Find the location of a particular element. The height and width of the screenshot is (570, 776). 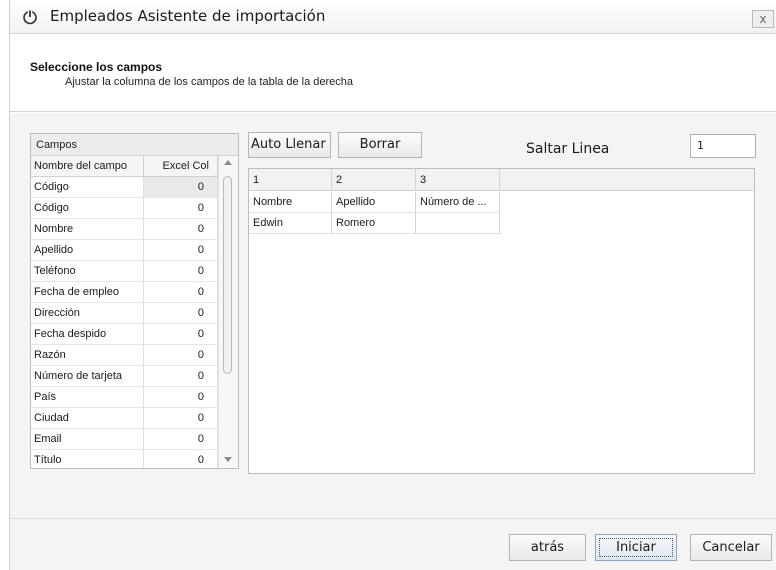

fields-scrollbar is located at coordinates (228, 312).